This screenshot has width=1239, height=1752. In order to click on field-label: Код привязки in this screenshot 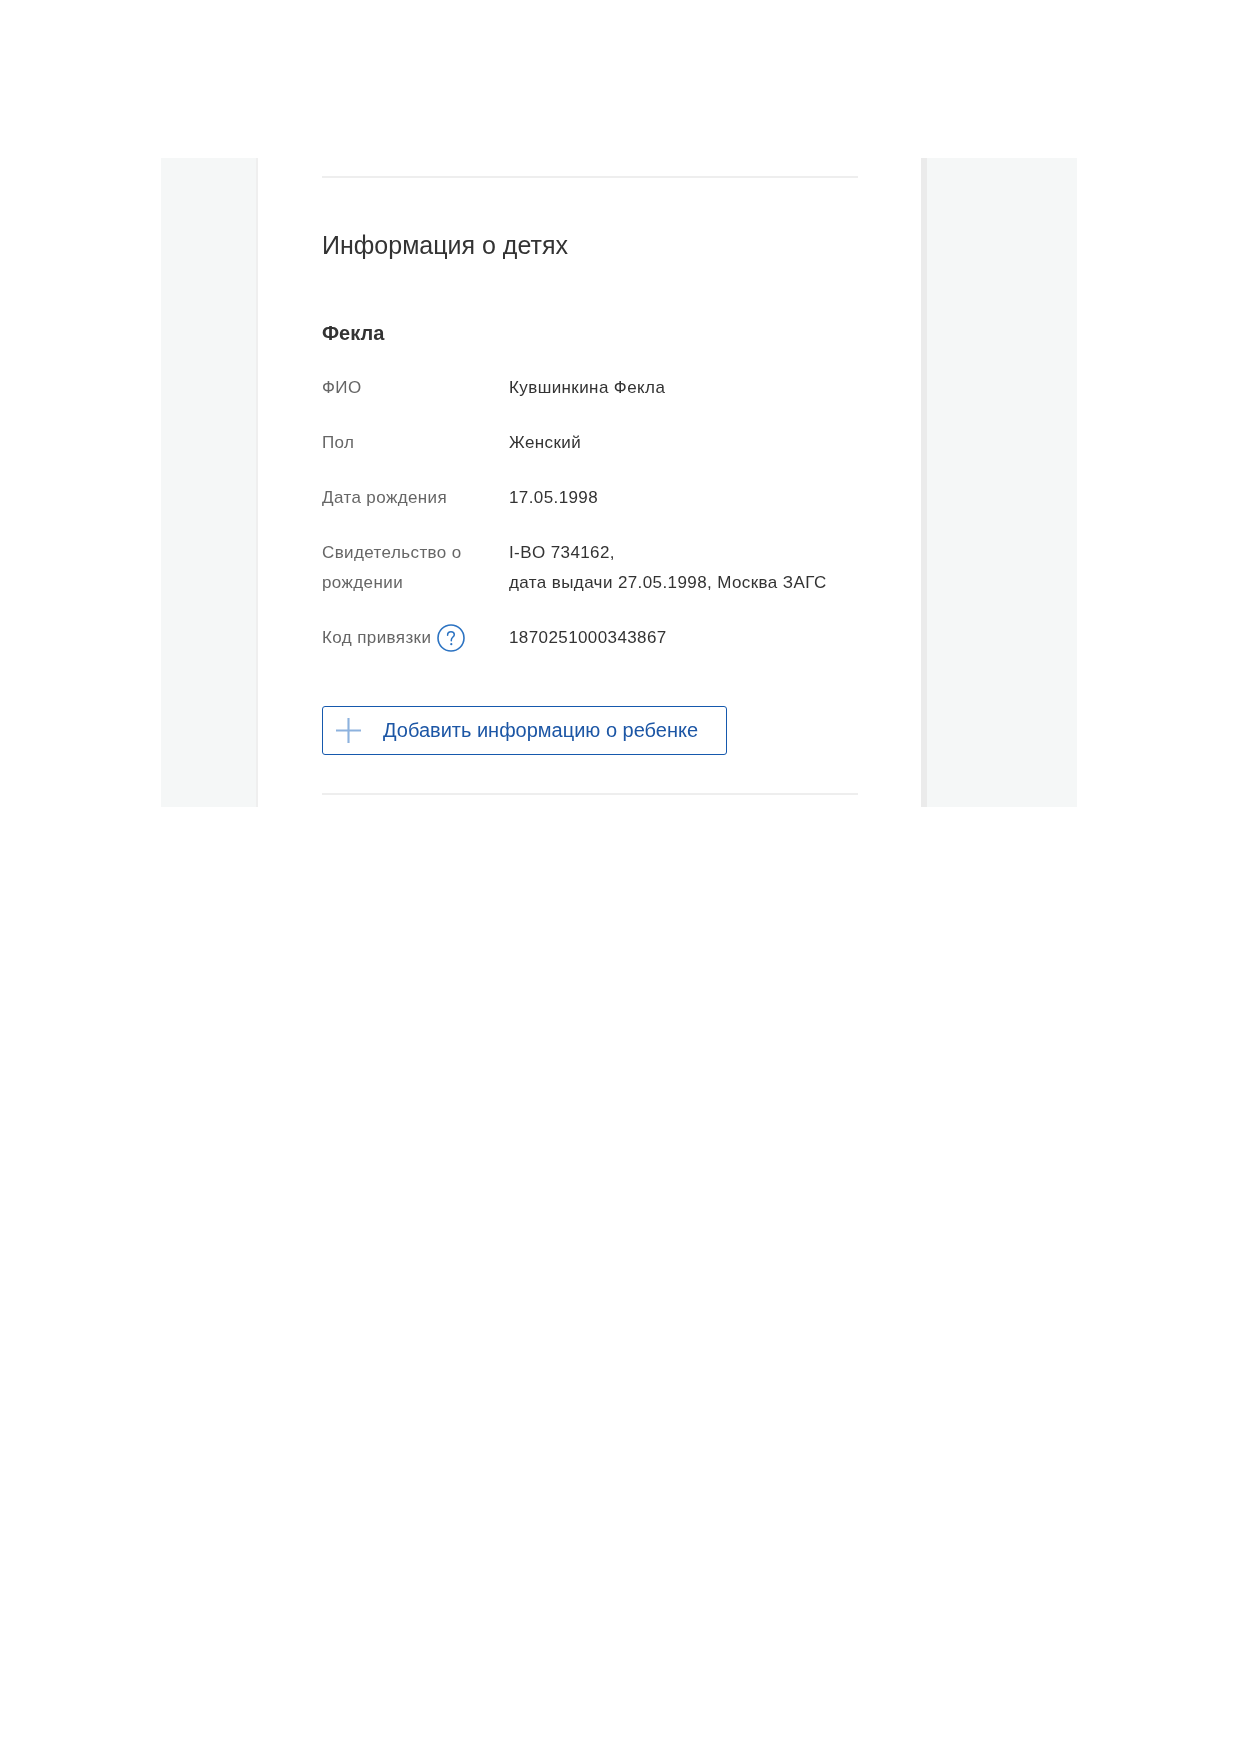, I will do `click(377, 638)`.